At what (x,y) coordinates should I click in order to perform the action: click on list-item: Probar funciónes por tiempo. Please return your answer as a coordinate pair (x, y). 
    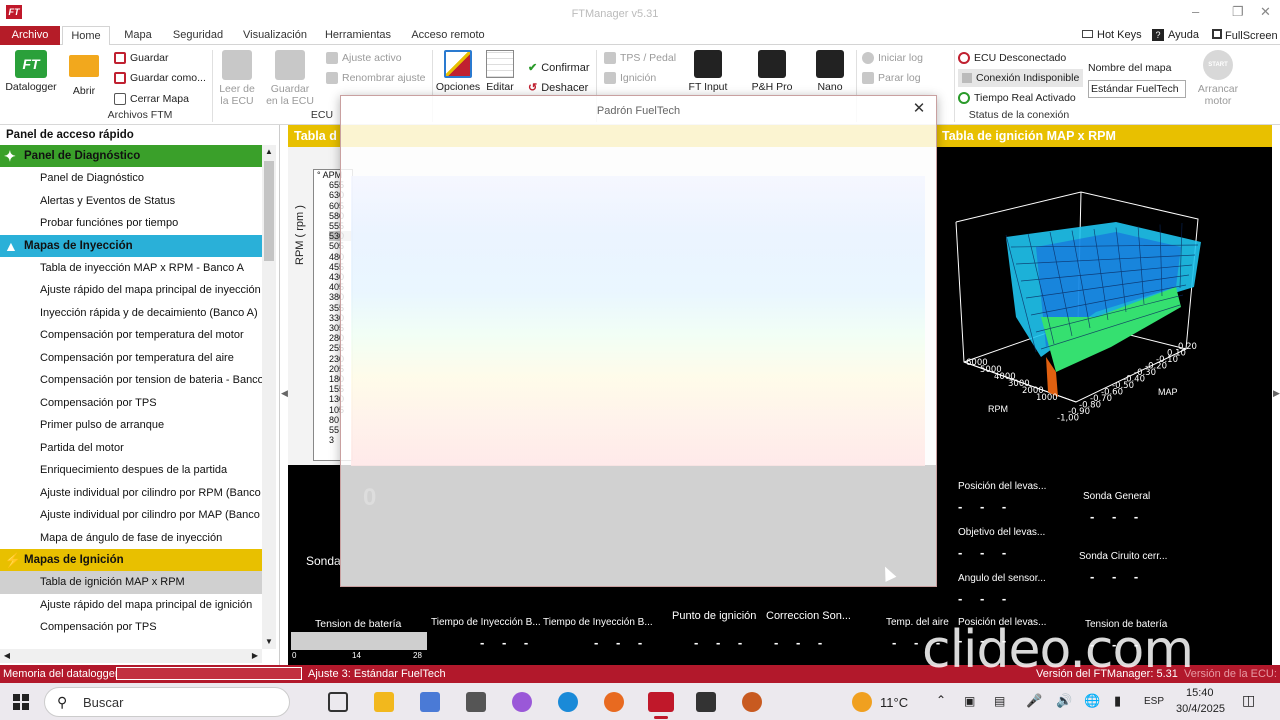
    Looking at the image, I should click on (131, 223).